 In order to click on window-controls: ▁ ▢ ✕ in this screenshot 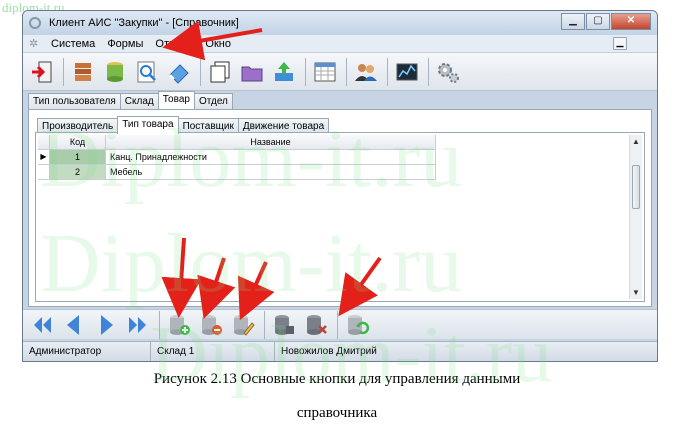, I will do `click(606, 21)`.